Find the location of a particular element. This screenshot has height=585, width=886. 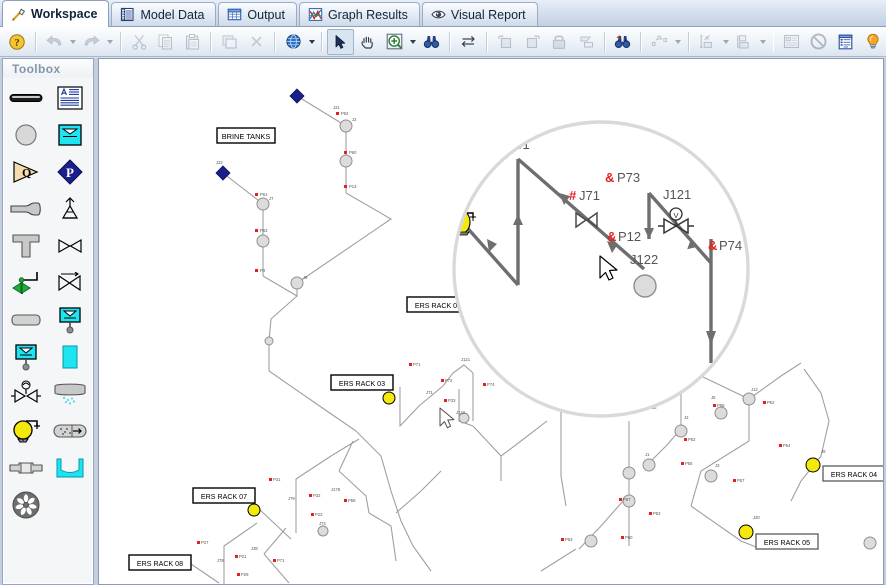

annotation-text: ERS RACK 07 is located at coordinates (224, 497).